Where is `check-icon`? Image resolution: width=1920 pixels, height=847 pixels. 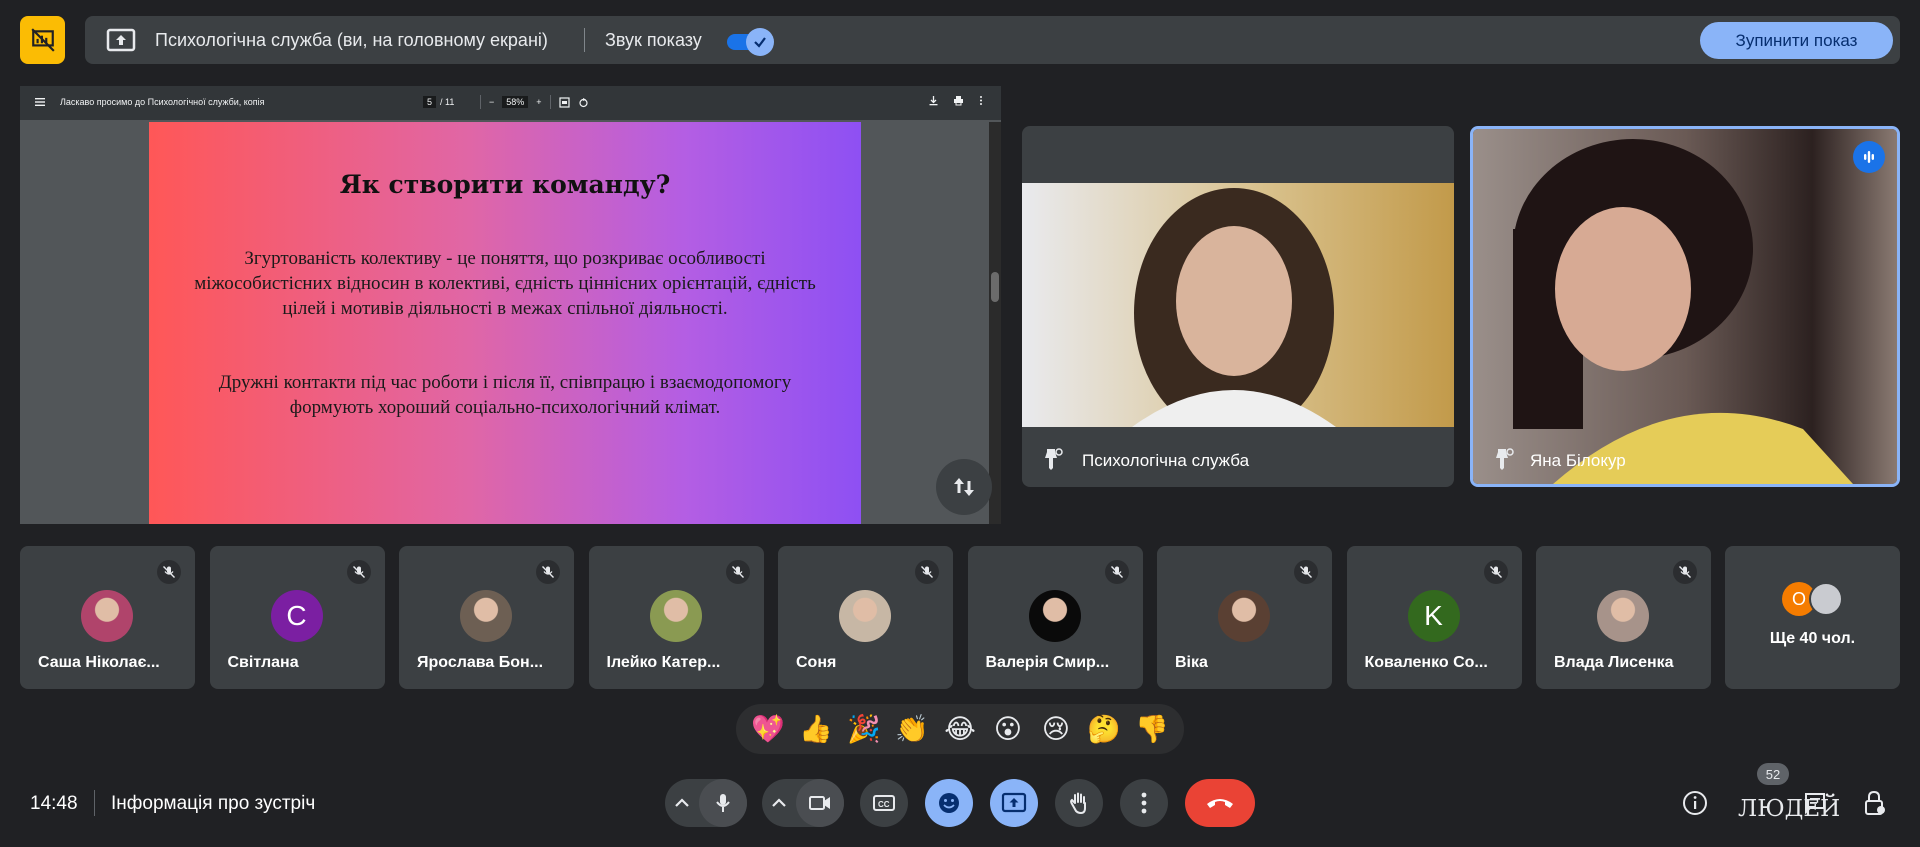
check-icon is located at coordinates (760, 42).